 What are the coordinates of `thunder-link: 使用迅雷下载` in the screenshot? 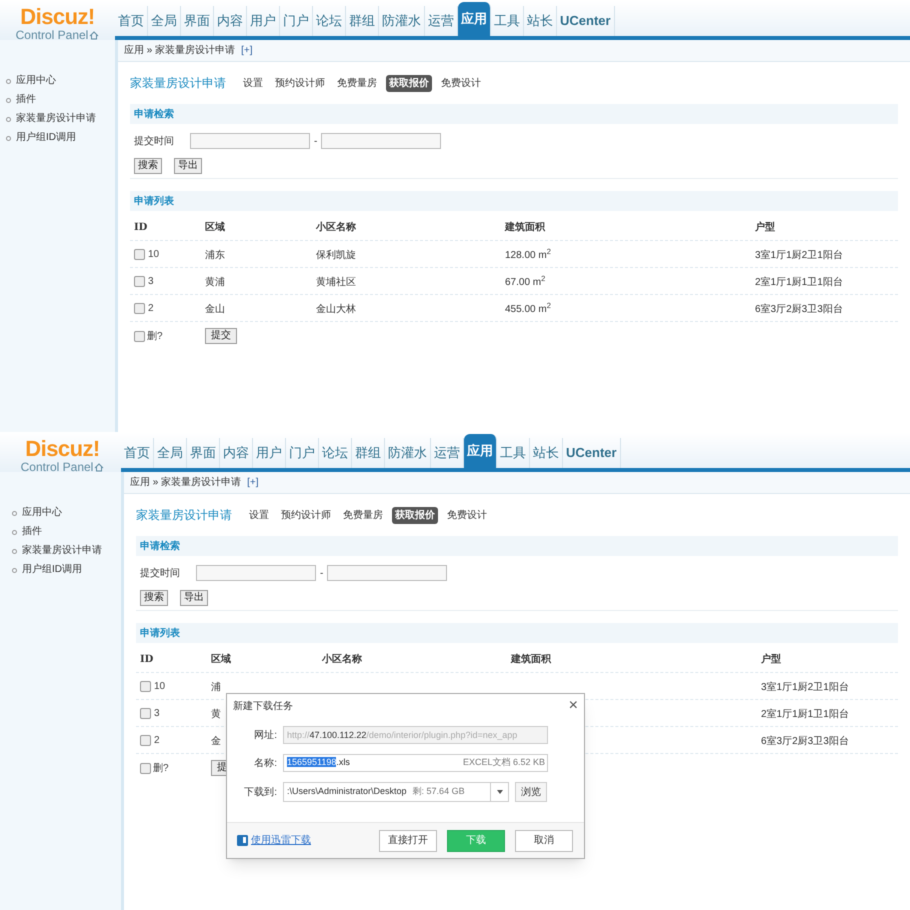 It's located at (281, 840).